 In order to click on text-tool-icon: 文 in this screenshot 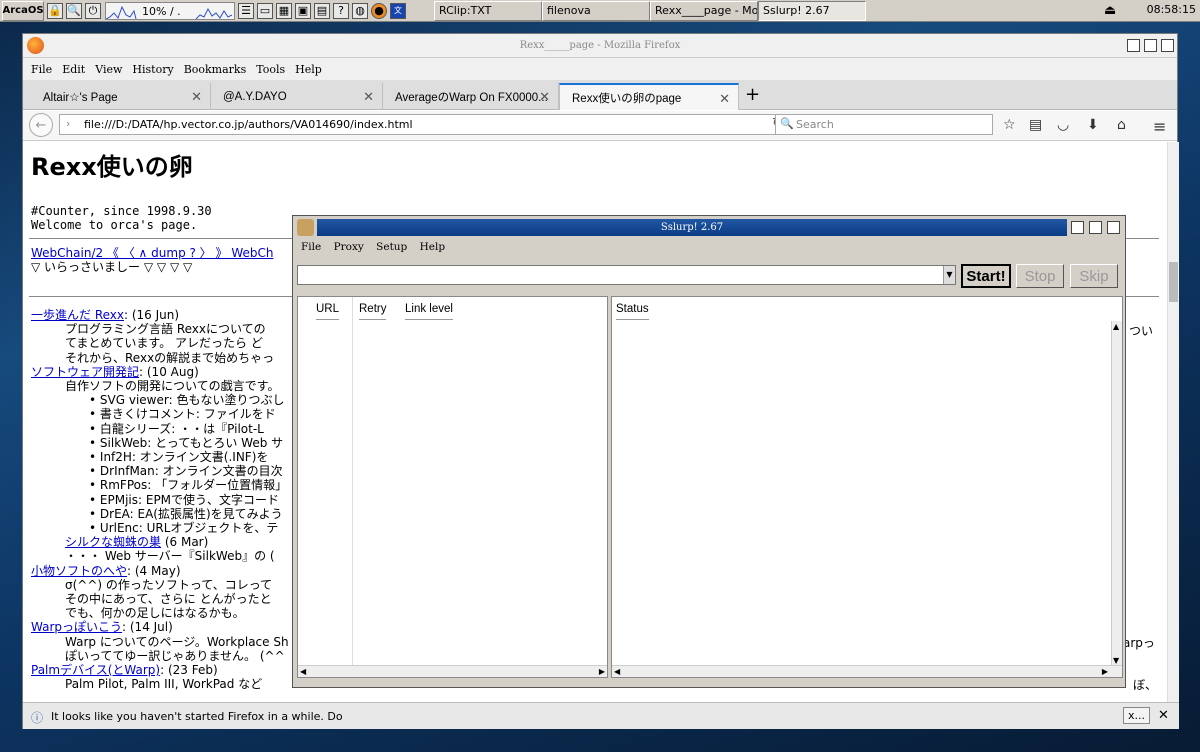, I will do `click(398, 10)`.